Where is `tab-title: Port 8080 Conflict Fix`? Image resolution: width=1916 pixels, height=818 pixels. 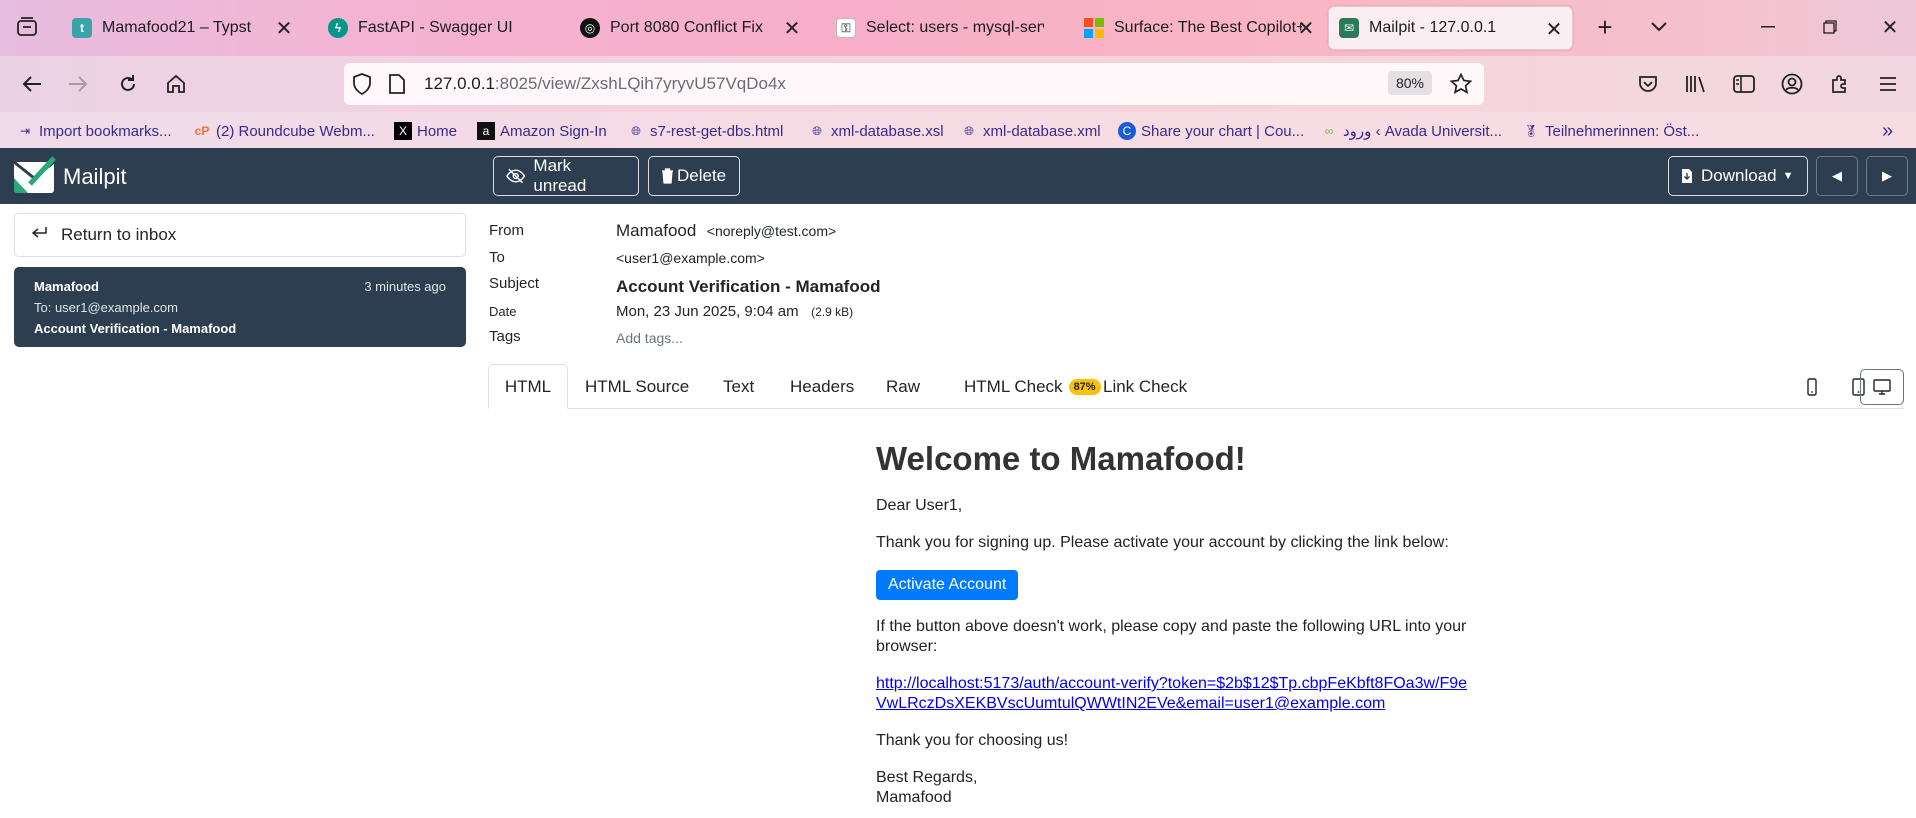
tab-title: Port 8080 Conflict Fix is located at coordinates (686, 27).